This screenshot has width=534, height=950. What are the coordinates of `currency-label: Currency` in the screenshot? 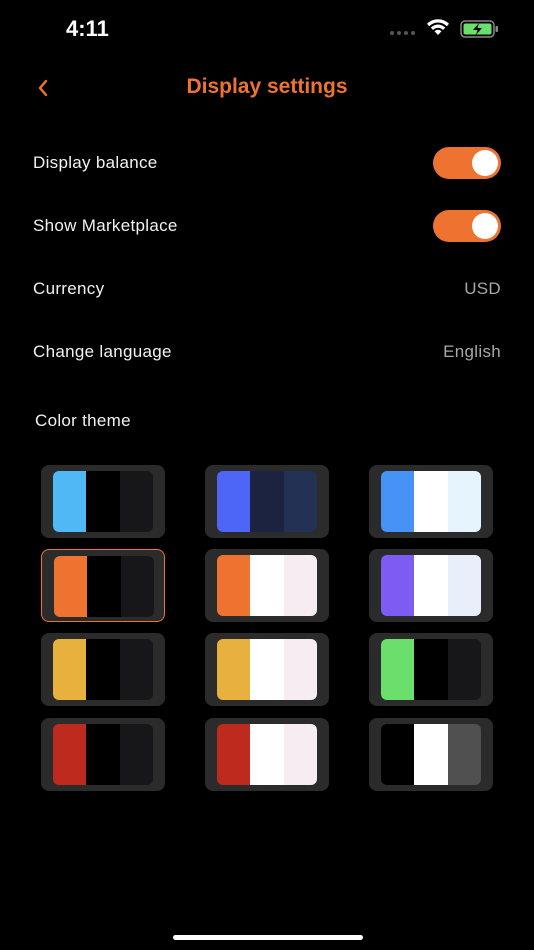 It's located at (69, 288).